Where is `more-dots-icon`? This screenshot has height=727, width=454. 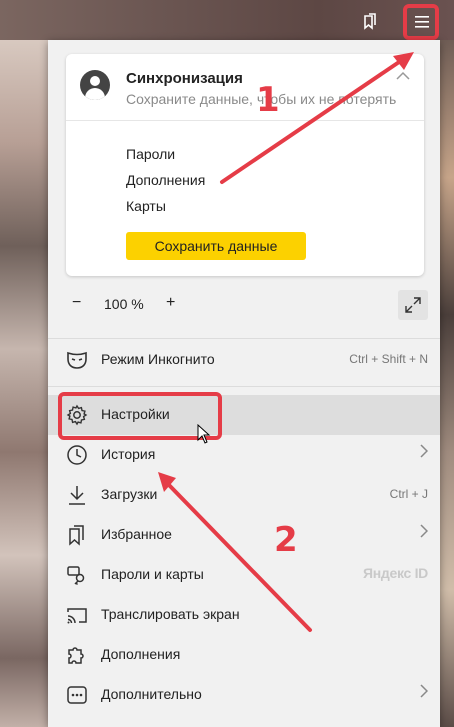
more-dots-icon is located at coordinates (77, 695).